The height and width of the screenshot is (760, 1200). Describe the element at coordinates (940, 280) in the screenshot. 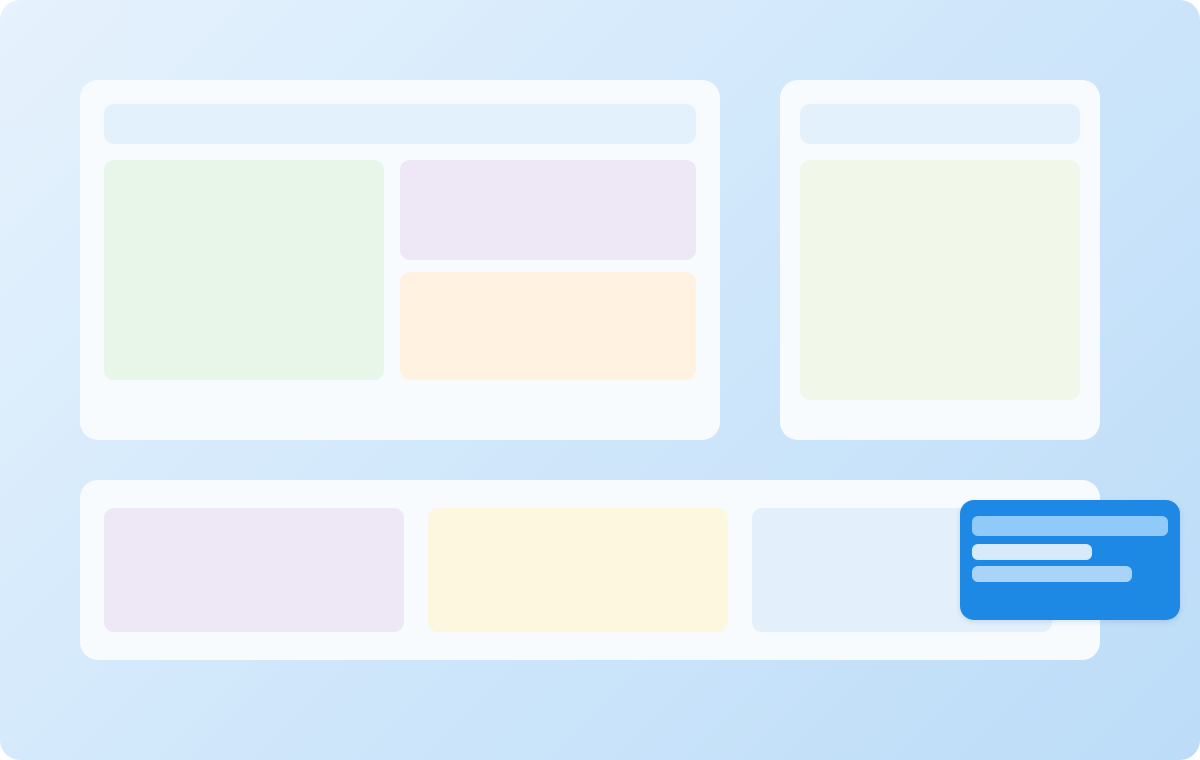

I see `side-panel-green-block` at that location.